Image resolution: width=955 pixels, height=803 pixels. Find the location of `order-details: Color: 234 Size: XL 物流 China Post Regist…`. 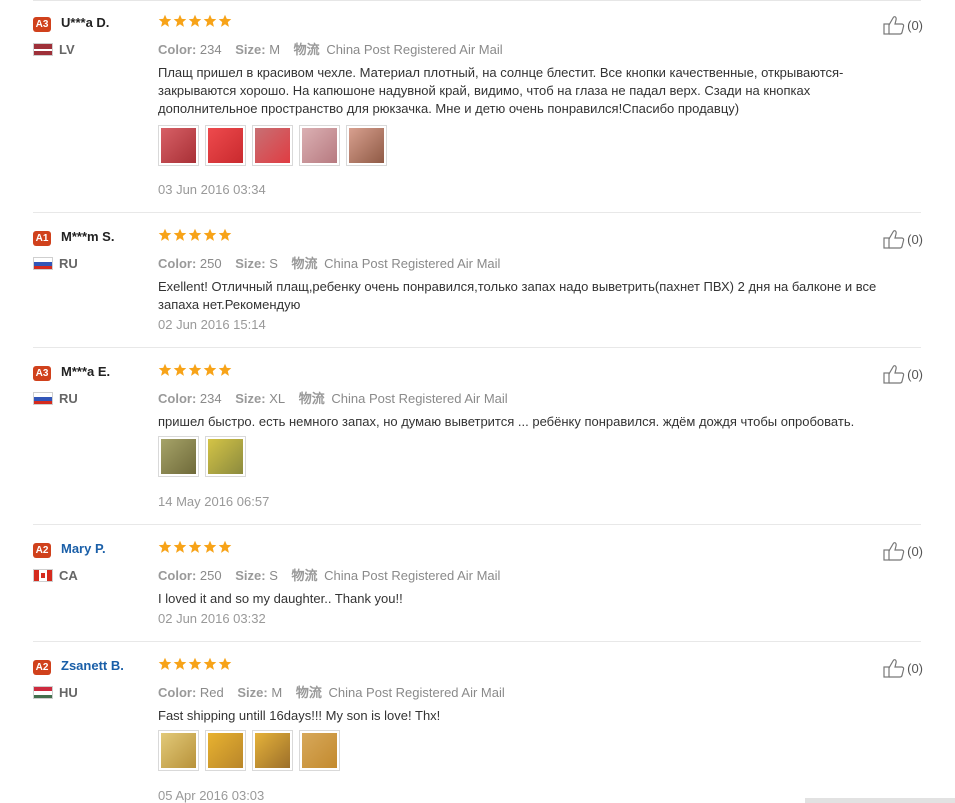

order-details: Color: 234 Size: XL 物流 China Post Regist… is located at coordinates (333, 397).